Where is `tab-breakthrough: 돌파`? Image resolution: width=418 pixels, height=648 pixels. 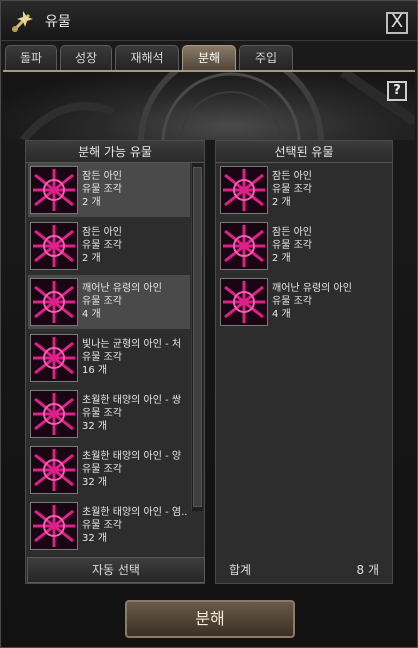
tab-breakthrough: 돌파 is located at coordinates (31, 58).